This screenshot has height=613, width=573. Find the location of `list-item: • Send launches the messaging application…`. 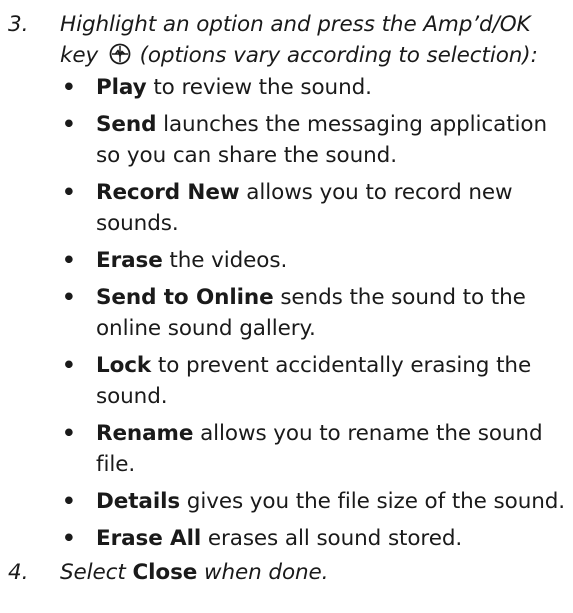

list-item: • Send launches the messaging application… is located at coordinates (286, 140).